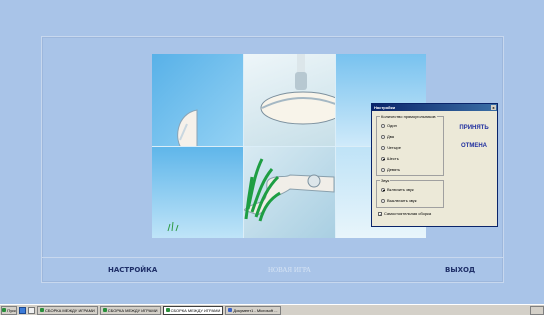 The image size is (544, 315). I want to click on pieces-group-title: Количество прямоугольников, so click(408, 116).